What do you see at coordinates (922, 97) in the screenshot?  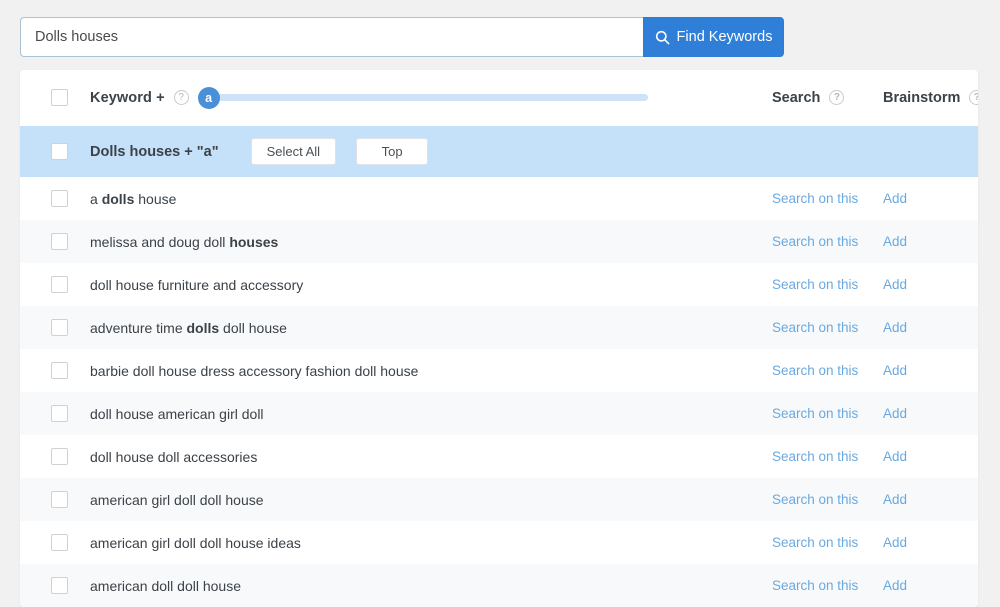 I see `column-header-brainstorm: Brainstorm` at bounding box center [922, 97].